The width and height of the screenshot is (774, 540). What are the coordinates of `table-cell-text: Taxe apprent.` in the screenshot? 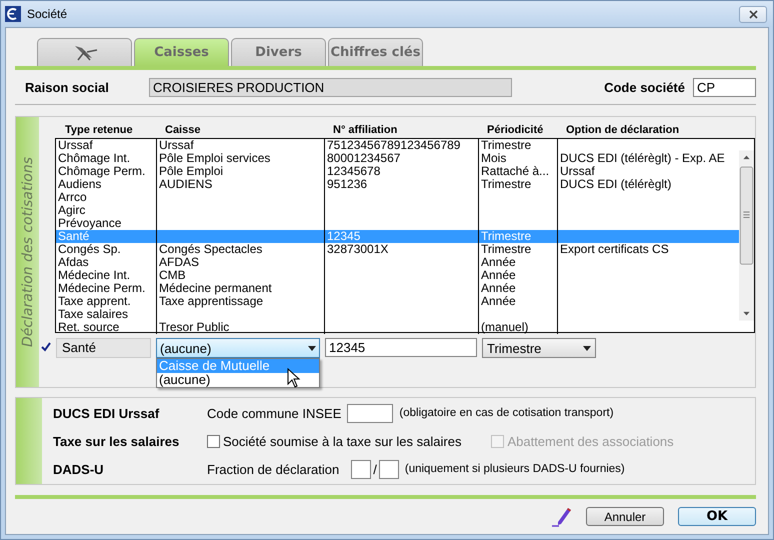 It's located at (94, 301).